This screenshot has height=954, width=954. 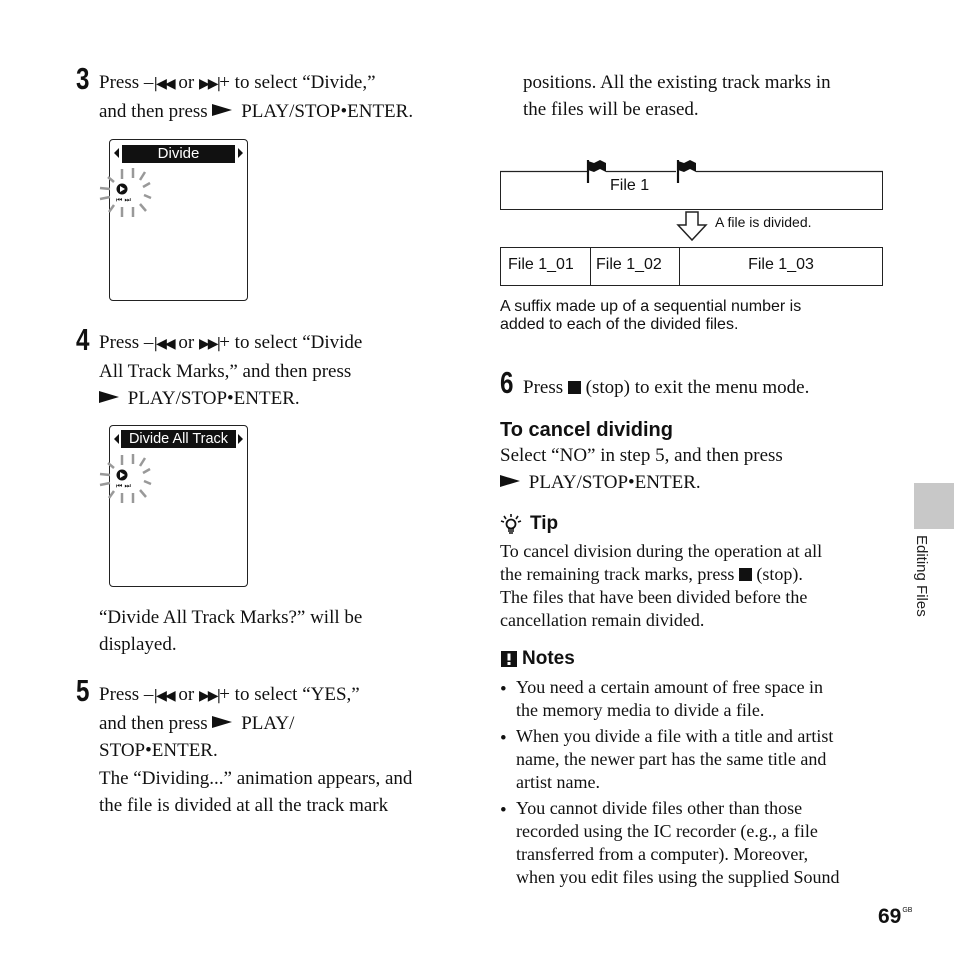 What do you see at coordinates (83, 690) in the screenshot?
I see `step-5-number: 5` at bounding box center [83, 690].